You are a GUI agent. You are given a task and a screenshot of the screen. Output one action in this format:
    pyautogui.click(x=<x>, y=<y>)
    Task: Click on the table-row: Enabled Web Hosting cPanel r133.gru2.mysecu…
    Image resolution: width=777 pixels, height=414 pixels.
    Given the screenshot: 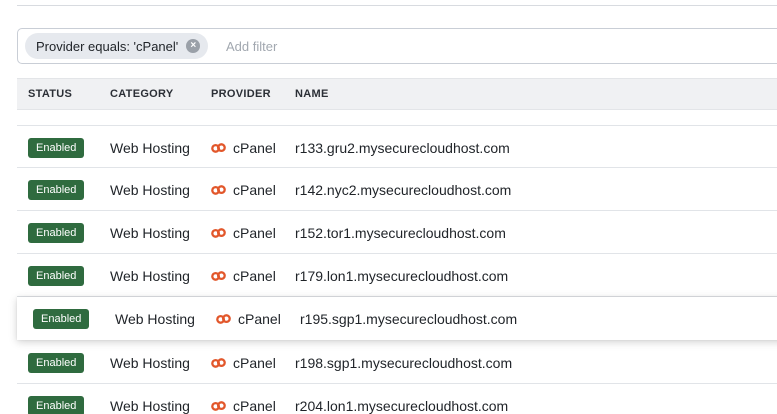 What is the action you would take?
    pyautogui.click(x=397, y=146)
    